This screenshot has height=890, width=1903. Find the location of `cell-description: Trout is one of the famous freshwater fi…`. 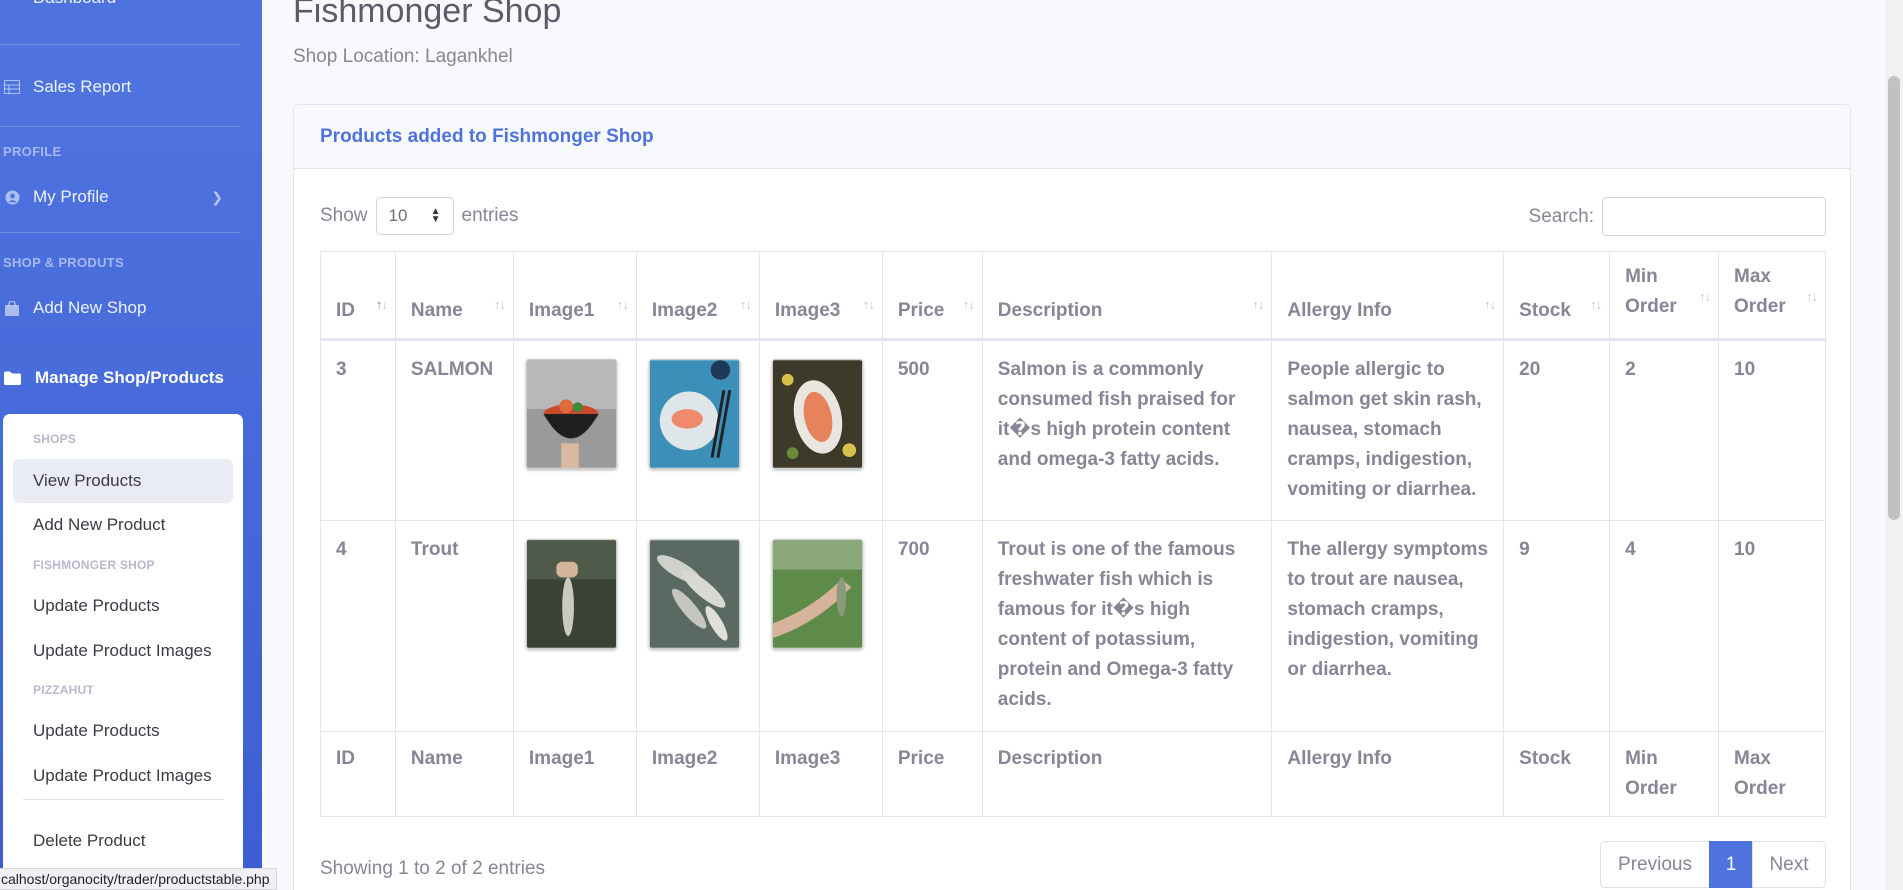

cell-description: Trout is one of the famous freshwater fi… is located at coordinates (1127, 626).